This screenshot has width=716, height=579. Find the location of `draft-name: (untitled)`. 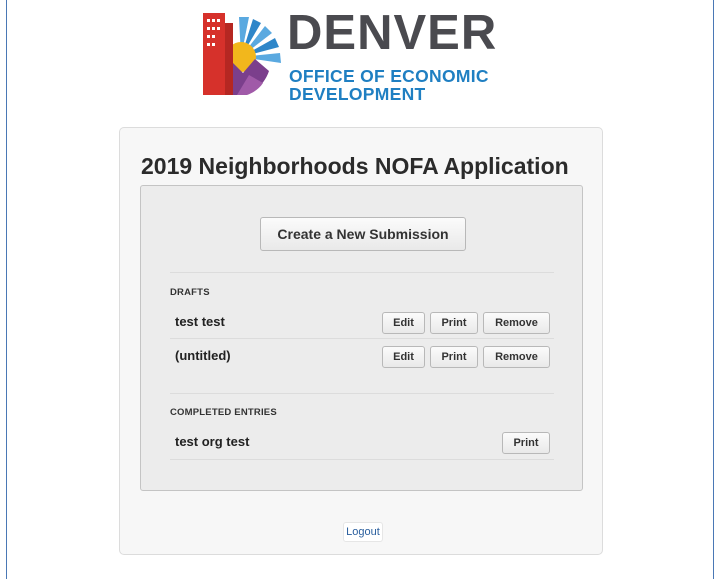

draft-name: (untitled) is located at coordinates (203, 355).